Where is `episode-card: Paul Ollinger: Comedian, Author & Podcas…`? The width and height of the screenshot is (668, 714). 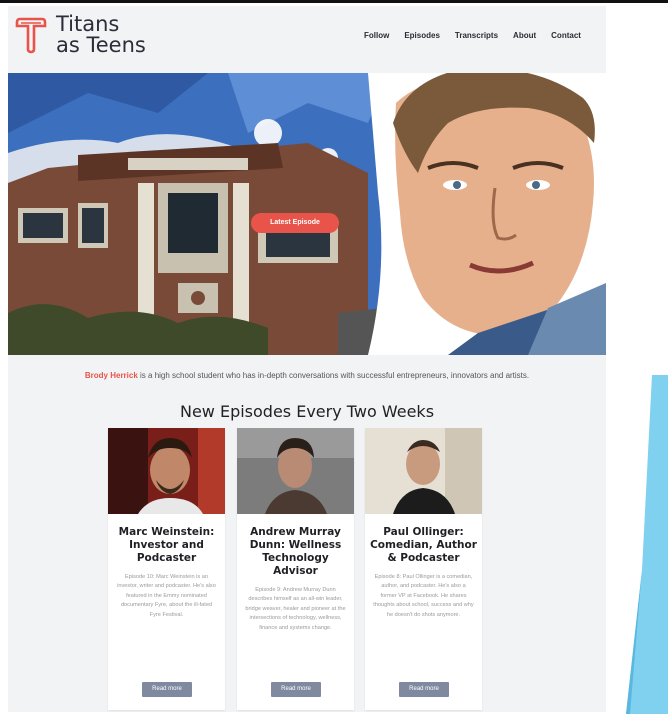 episode-card: Paul Ollinger: Comedian, Author & Podcas… is located at coordinates (423, 569).